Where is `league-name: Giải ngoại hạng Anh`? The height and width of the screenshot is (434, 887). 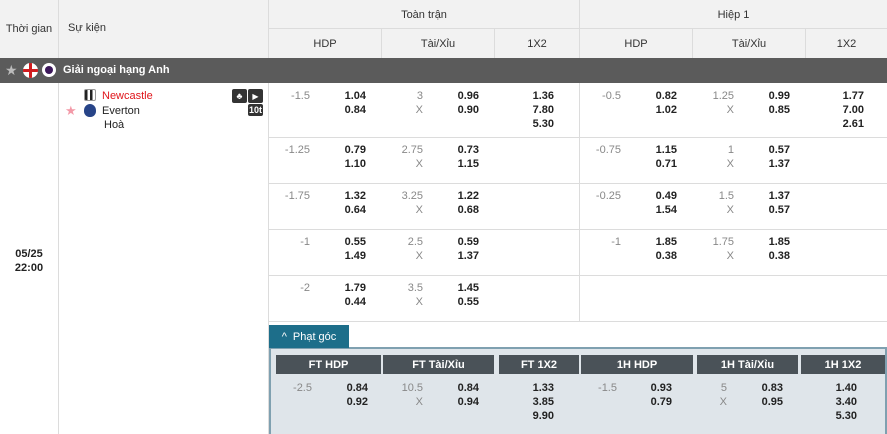
league-name: Giải ngoại hạng Anh is located at coordinates (116, 70).